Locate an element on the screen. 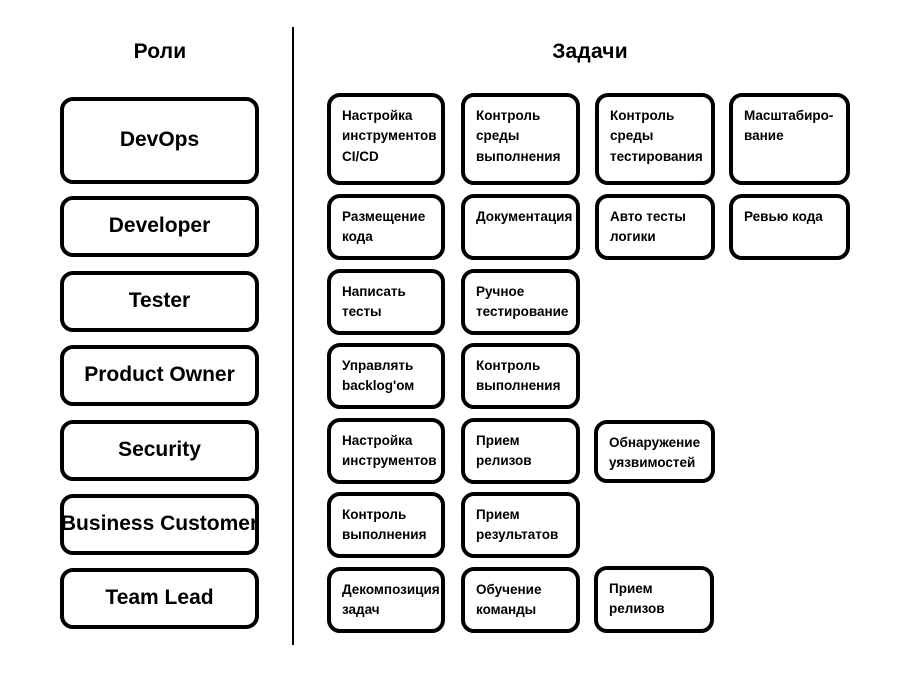 This screenshot has height=680, width=921. role-box-product-owner: Product Owner is located at coordinates (159, 375).